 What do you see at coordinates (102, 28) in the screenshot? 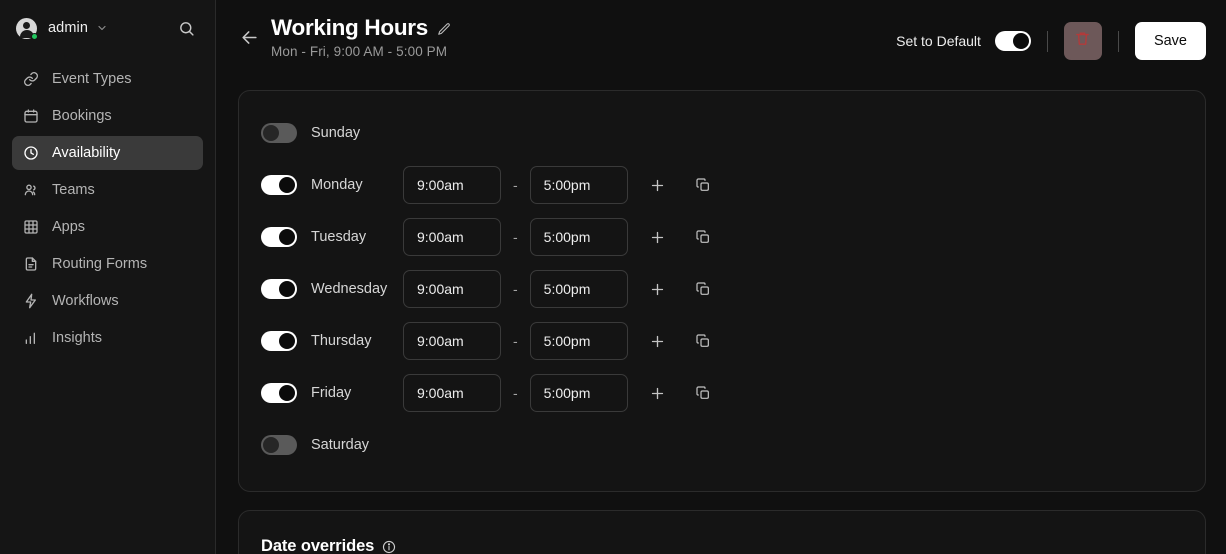
I see `chevron-down-icon` at bounding box center [102, 28].